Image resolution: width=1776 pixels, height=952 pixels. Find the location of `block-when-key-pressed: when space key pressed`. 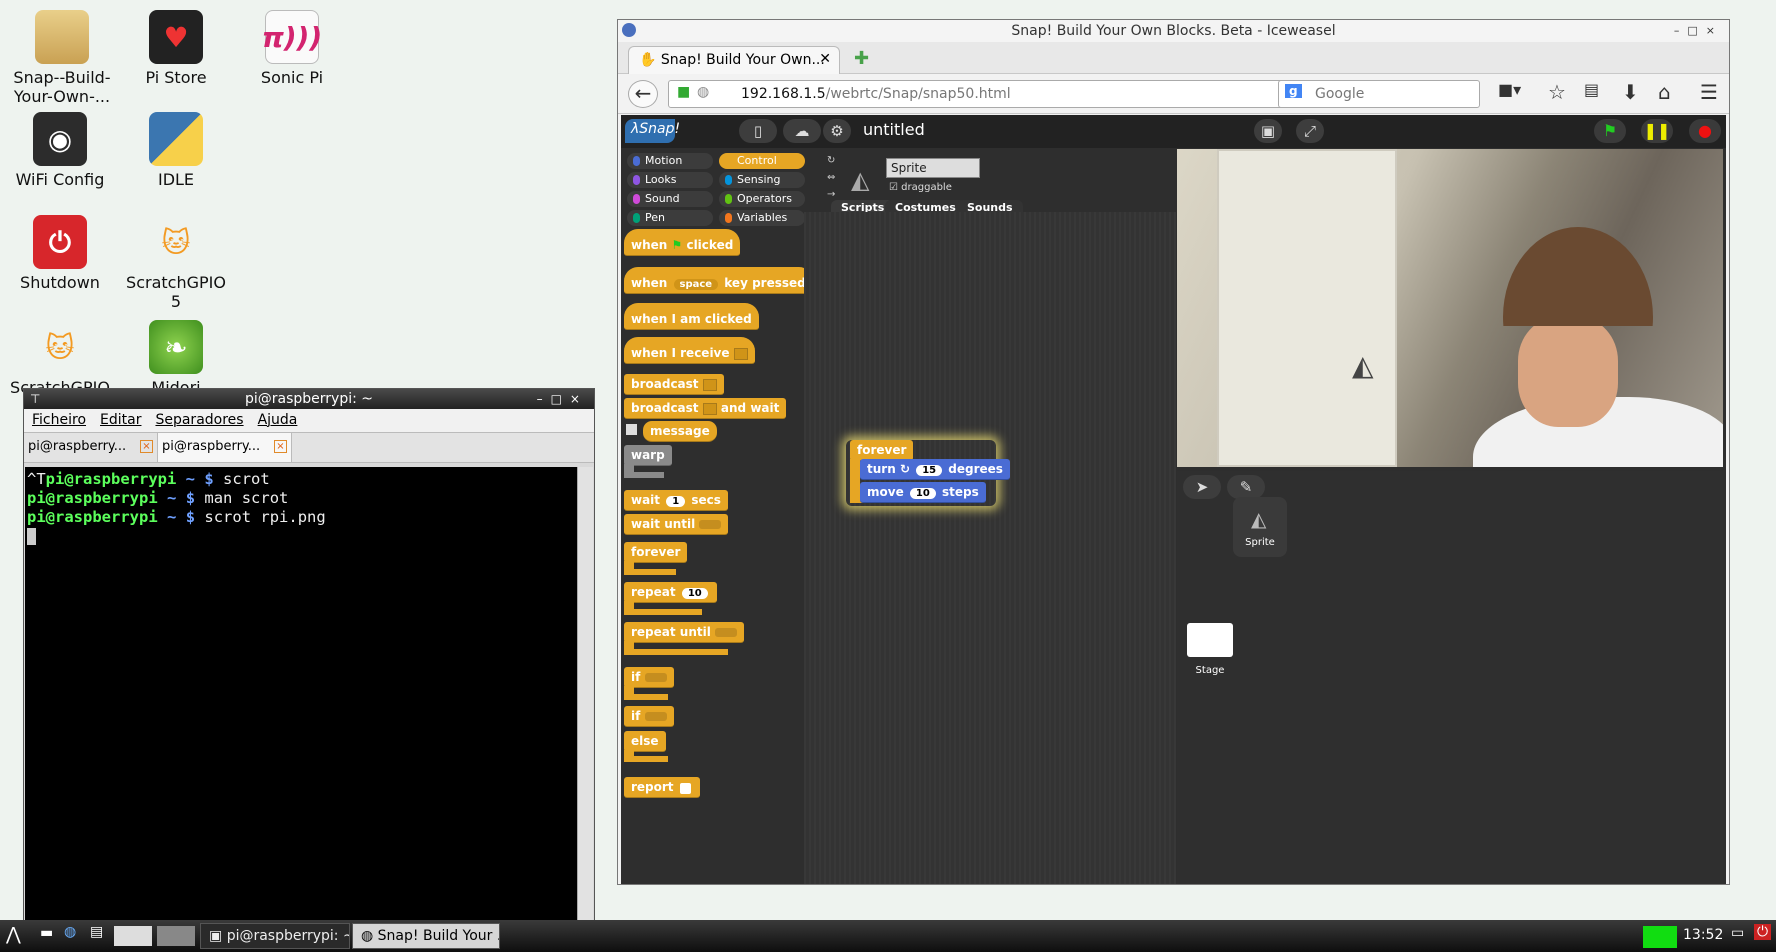

block-when-key-pressed: when space key pressed is located at coordinates (718, 280).